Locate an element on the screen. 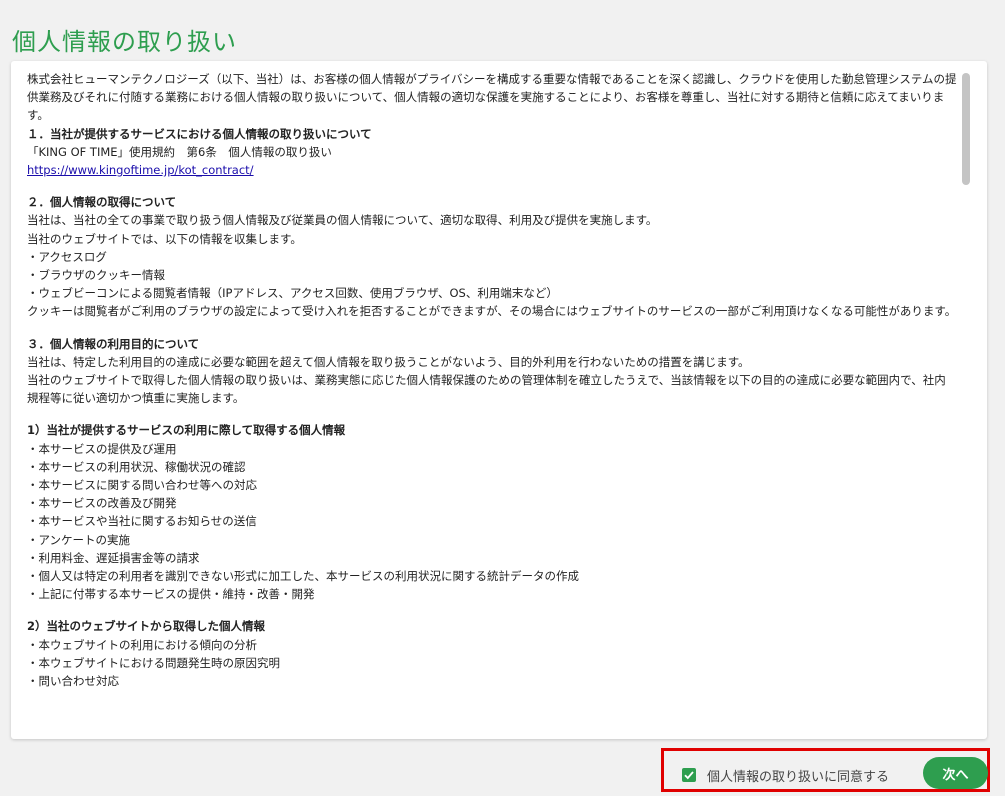 Image resolution: width=1005 pixels, height=796 pixels. list-item: ・本ウェブサイトの利用における傾向の分析 is located at coordinates (142, 644).